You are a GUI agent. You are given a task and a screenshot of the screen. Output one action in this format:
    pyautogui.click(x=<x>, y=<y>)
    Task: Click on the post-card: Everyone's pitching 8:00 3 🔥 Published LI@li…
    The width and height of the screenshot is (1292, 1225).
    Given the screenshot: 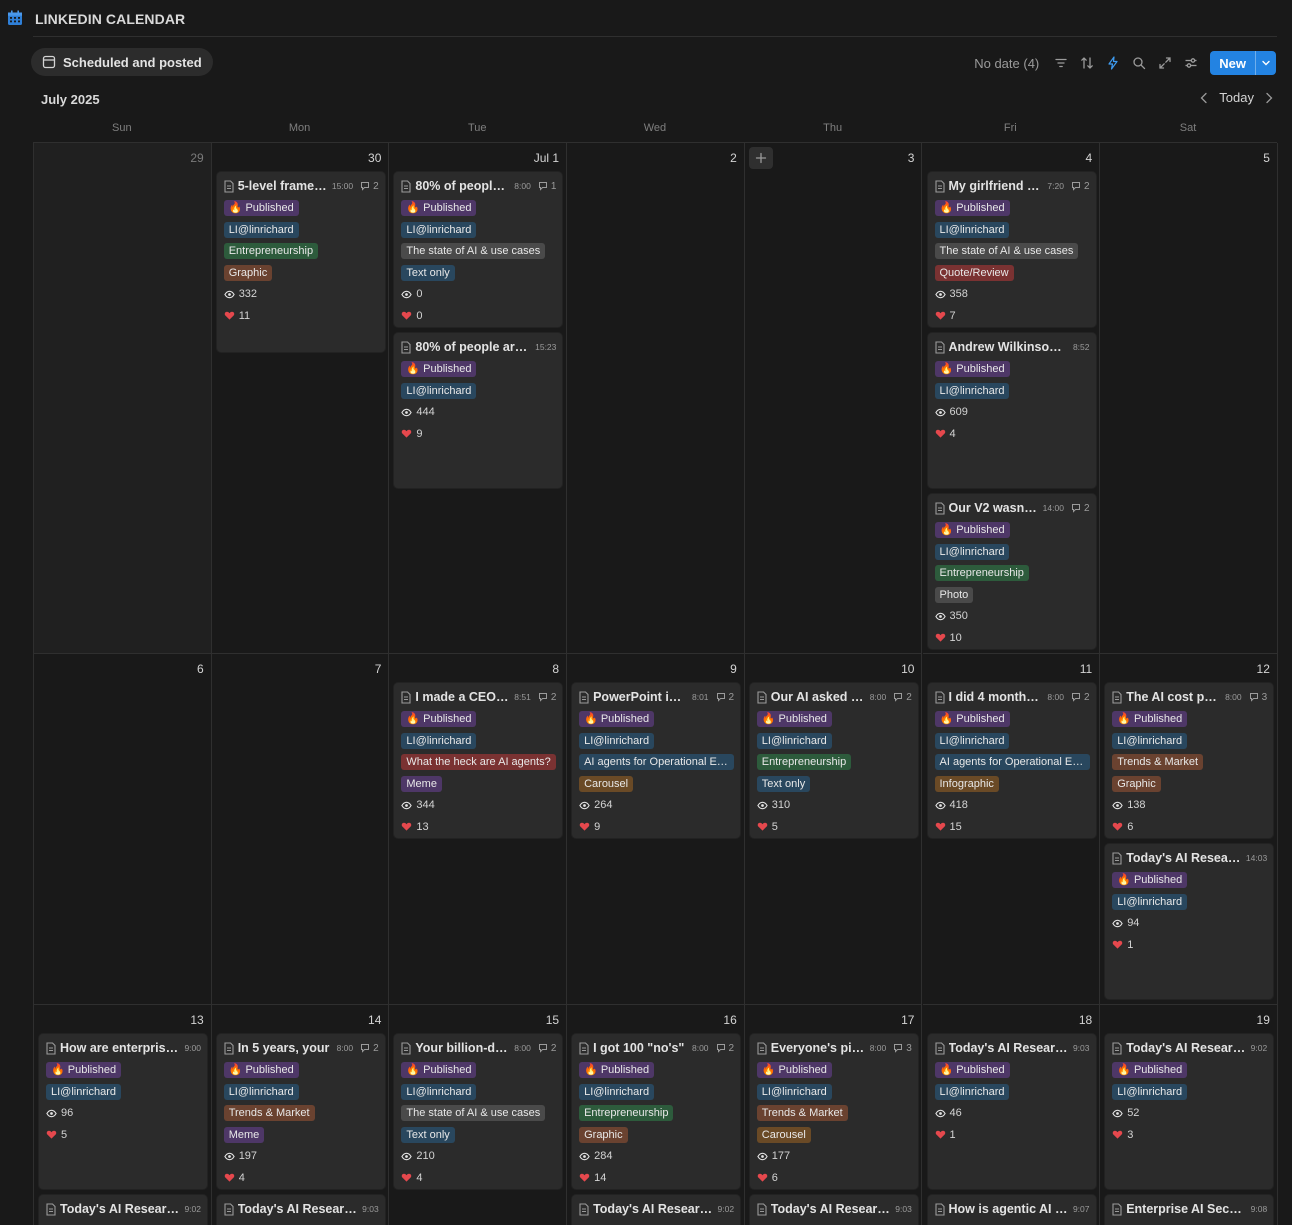 What is the action you would take?
    pyautogui.click(x=833, y=1111)
    